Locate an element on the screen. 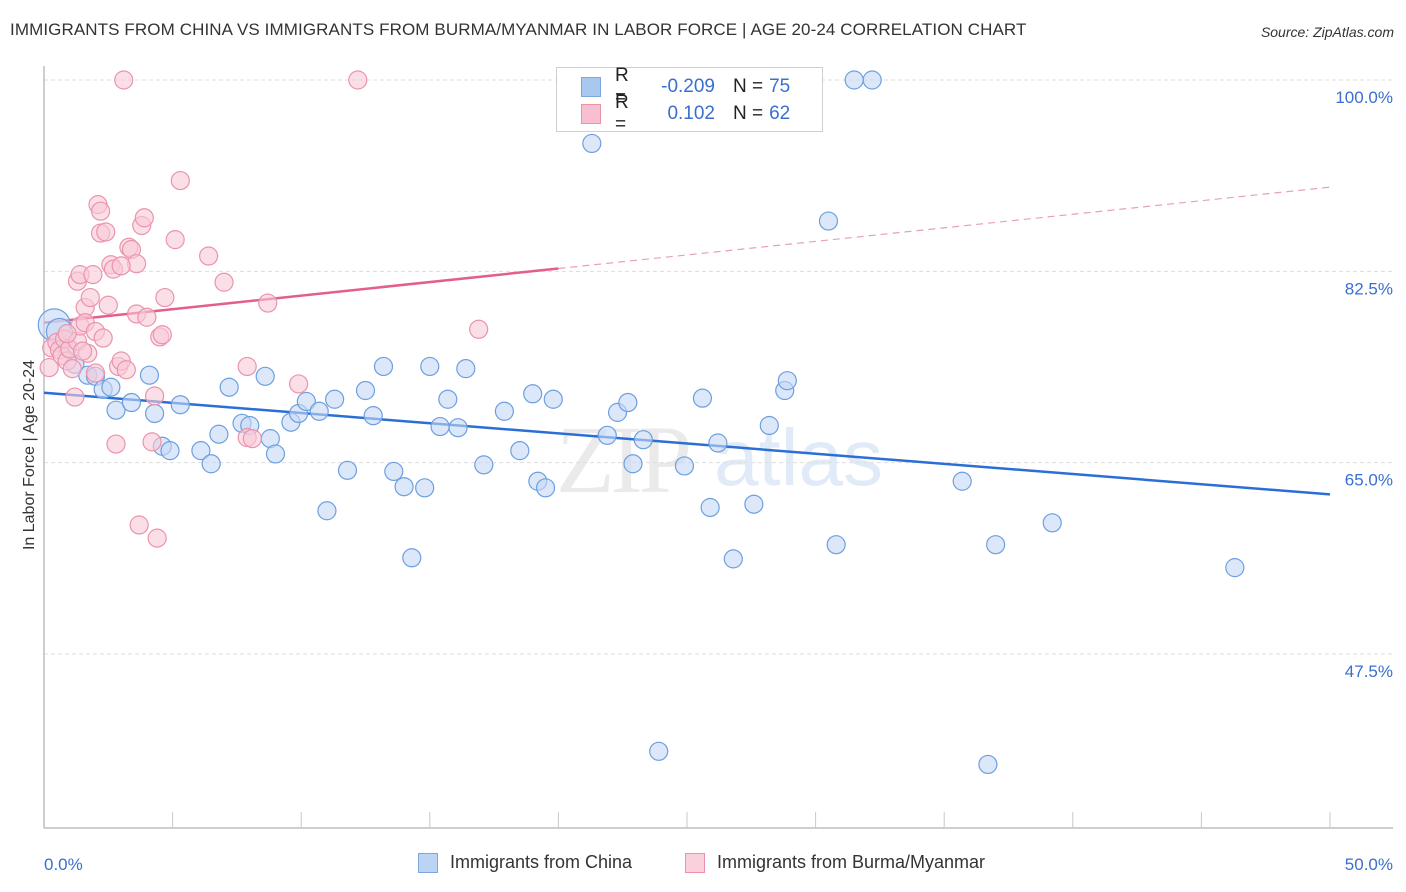 The width and height of the screenshot is (1406, 892). y-axis-label: In Labor Force | Age 20-24 is located at coordinates (29, 455).